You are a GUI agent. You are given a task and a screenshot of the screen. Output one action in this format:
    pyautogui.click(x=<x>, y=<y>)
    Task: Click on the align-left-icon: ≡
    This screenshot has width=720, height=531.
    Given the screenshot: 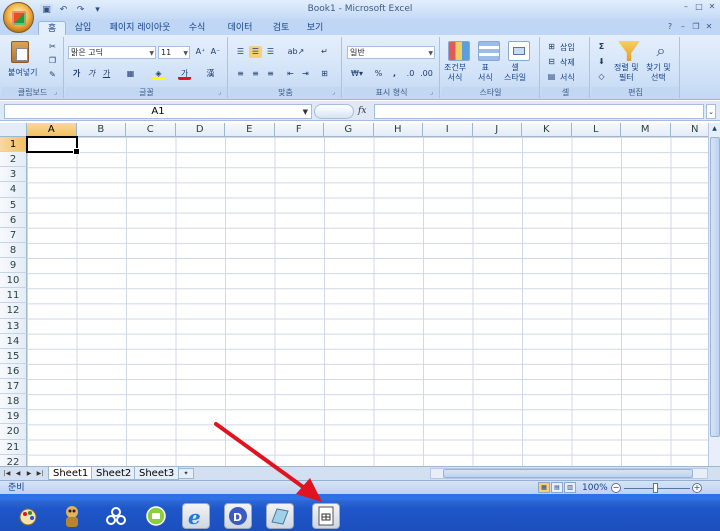 What is the action you would take?
    pyautogui.click(x=240, y=74)
    